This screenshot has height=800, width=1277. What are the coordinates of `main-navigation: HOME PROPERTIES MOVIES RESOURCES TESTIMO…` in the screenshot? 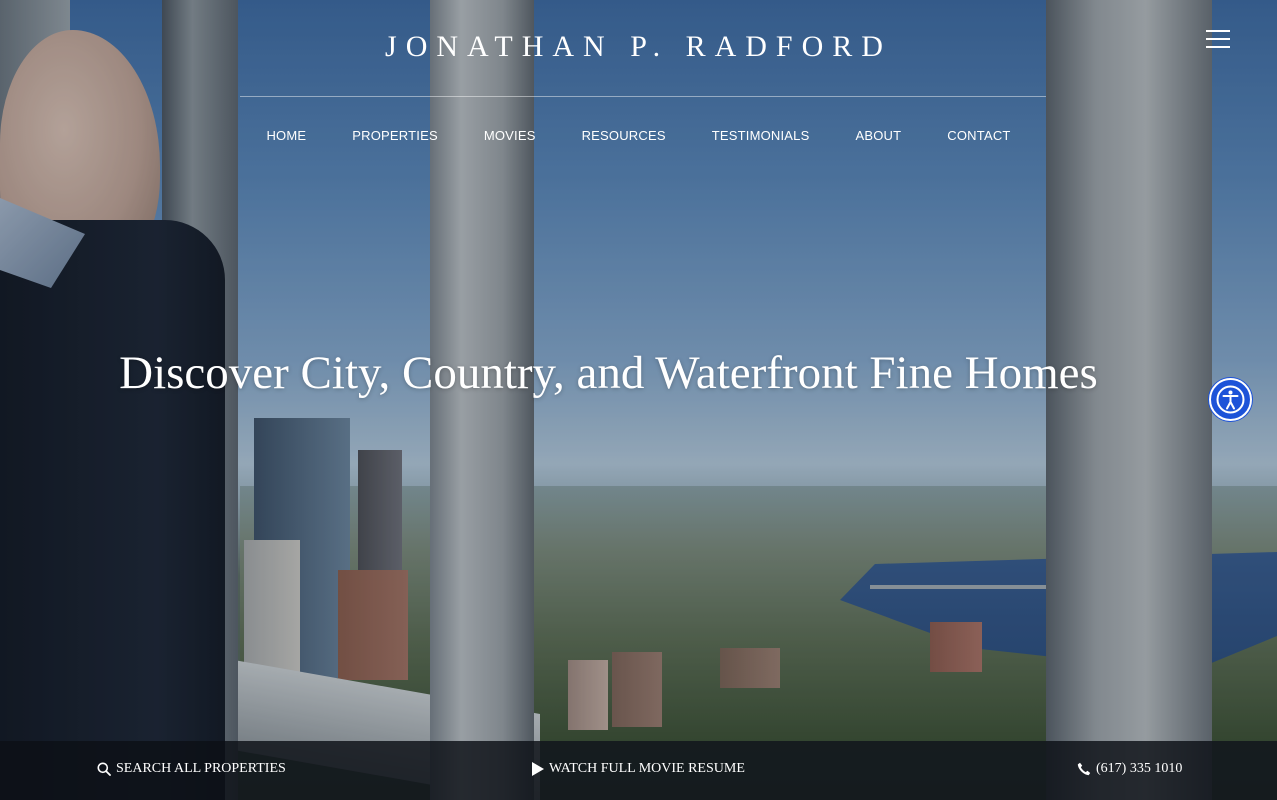 It's located at (638, 135).